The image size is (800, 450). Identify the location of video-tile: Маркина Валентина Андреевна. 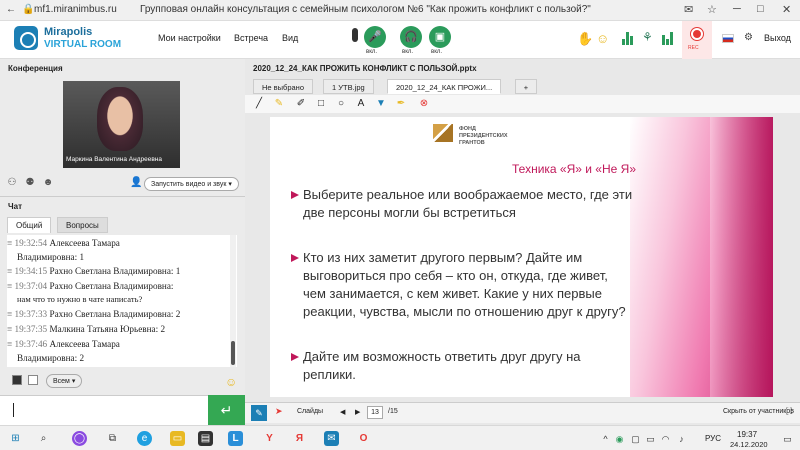
(121, 124).